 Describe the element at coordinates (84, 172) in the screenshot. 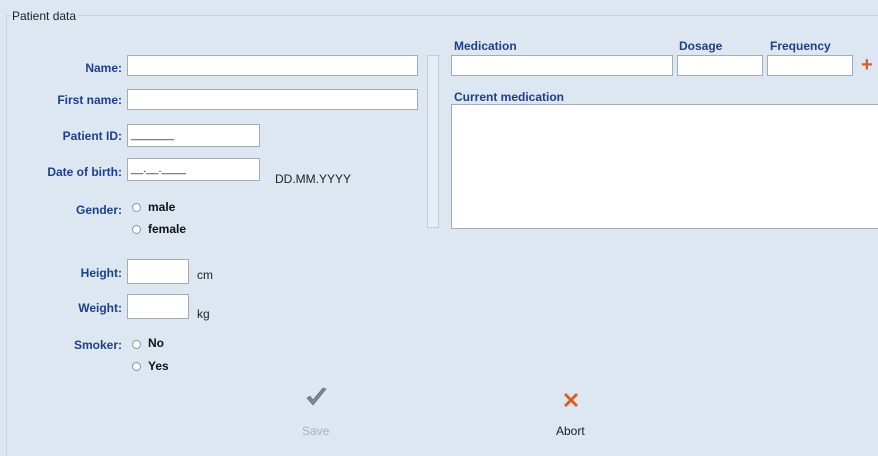

I see `dob-label: Date of birth:` at that location.